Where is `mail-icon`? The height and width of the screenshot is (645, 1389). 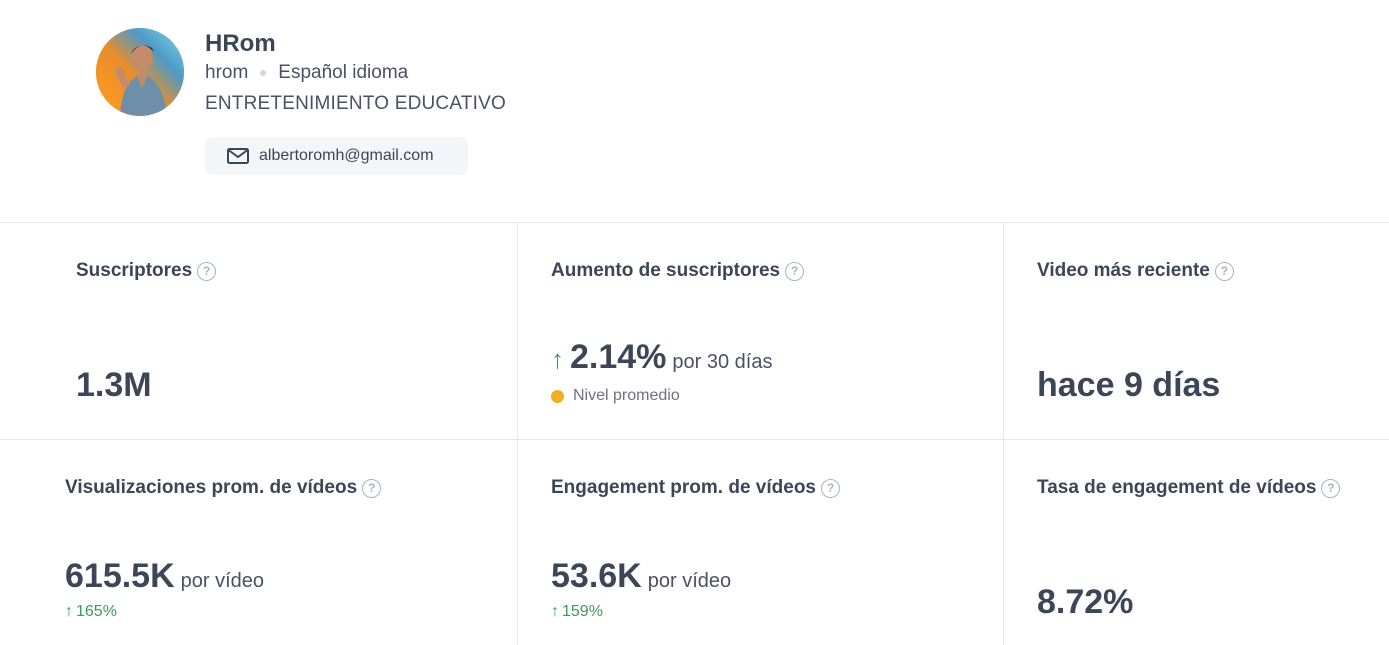
mail-icon is located at coordinates (238, 156).